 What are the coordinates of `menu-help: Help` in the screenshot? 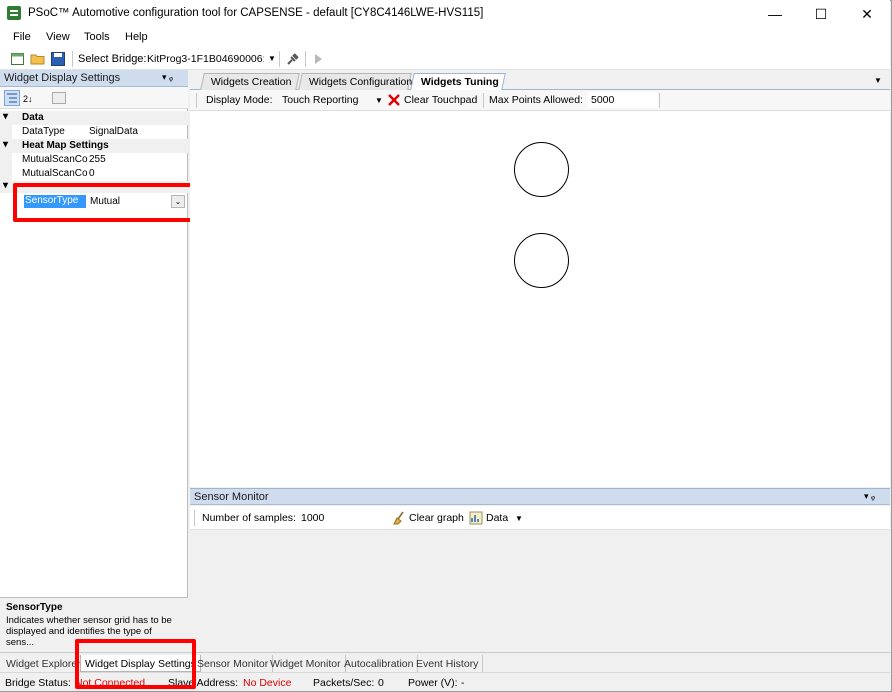 It's located at (136, 37).